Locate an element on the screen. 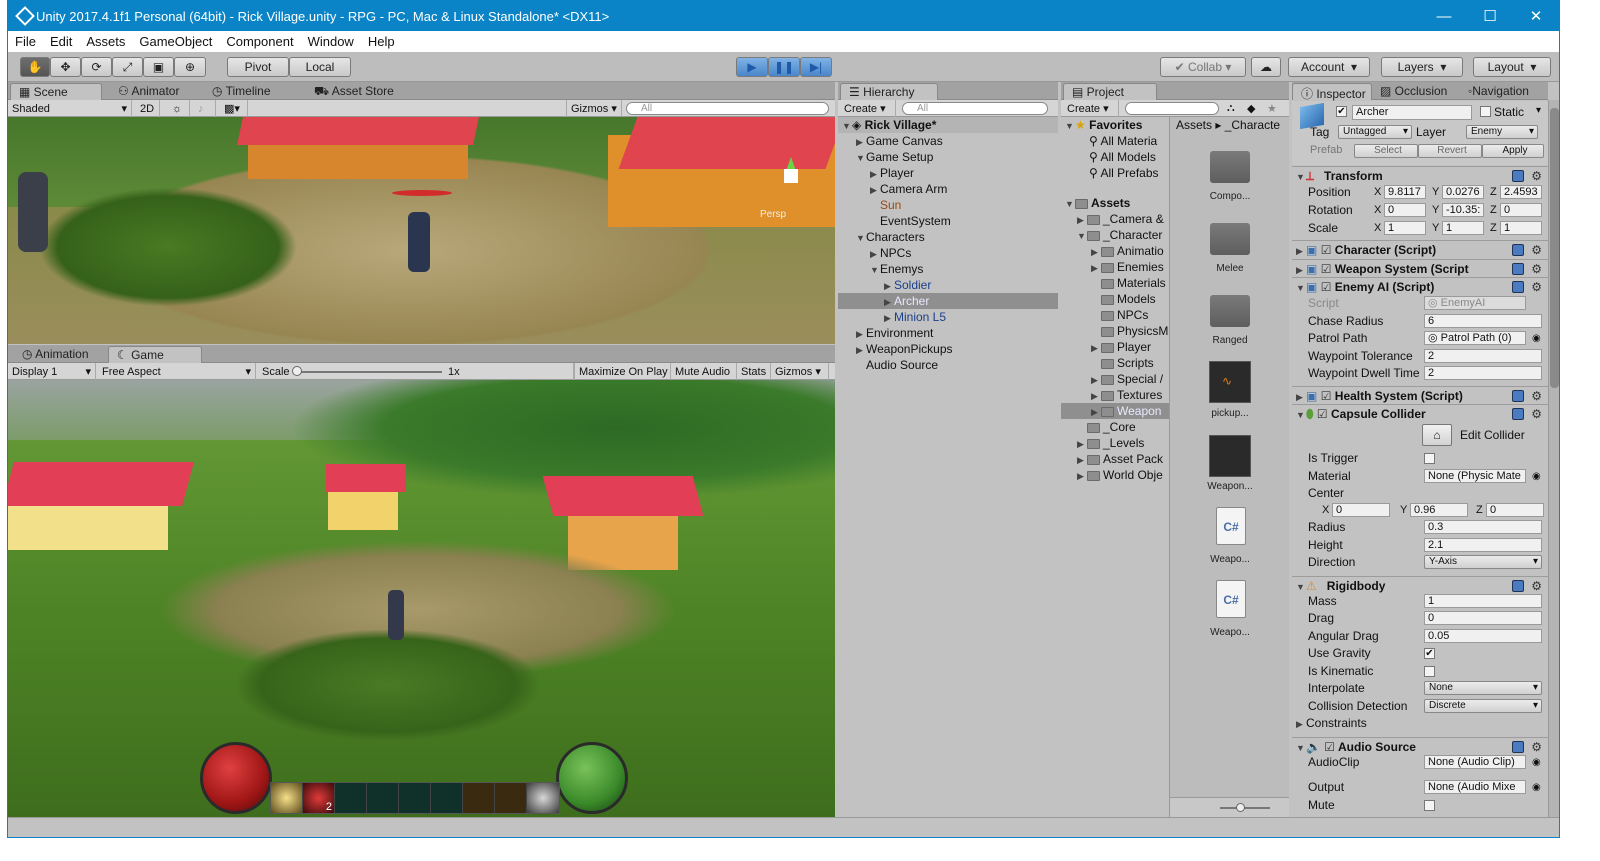 Image resolution: width=1600 pixels, height=861 pixels. is-trigger-checkbox is located at coordinates (1429, 458).